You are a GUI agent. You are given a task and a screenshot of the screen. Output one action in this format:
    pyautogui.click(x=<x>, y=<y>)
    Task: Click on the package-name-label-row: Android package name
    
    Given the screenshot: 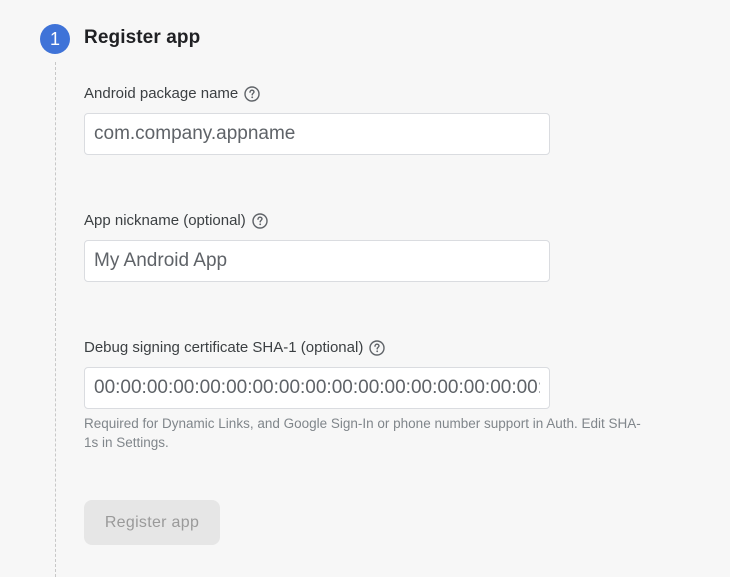 What is the action you would take?
    pyautogui.click(x=172, y=93)
    